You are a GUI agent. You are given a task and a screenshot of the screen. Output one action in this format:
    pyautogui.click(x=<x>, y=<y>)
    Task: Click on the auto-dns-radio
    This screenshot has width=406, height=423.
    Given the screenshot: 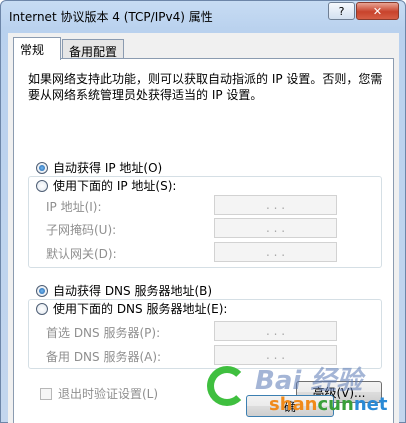 What is the action you would take?
    pyautogui.click(x=42, y=290)
    